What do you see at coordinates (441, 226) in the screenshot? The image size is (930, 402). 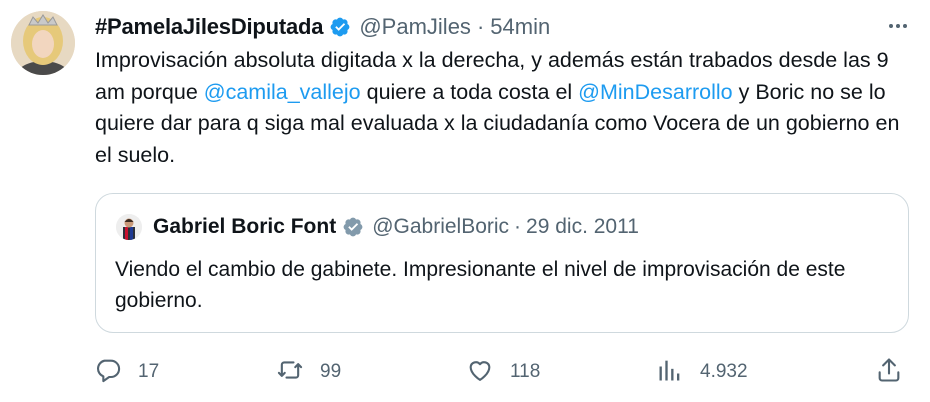 I see `quoted-author-handle: @GabrielBoric` at bounding box center [441, 226].